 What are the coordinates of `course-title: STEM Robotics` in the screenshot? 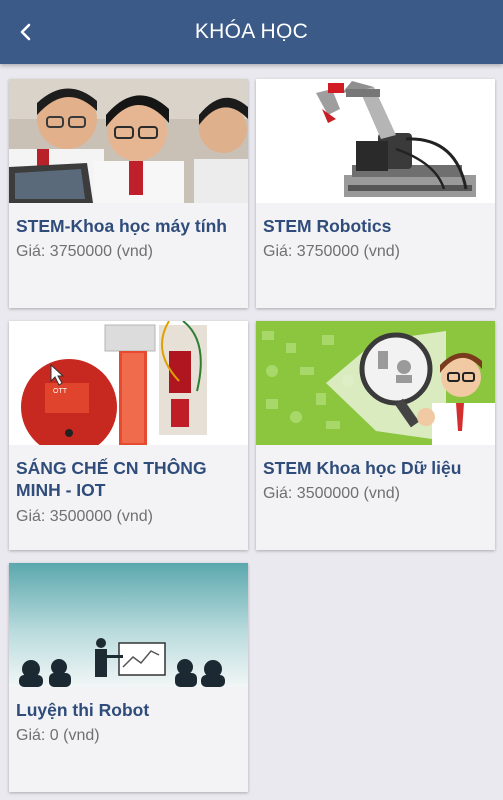 It's located at (327, 226).